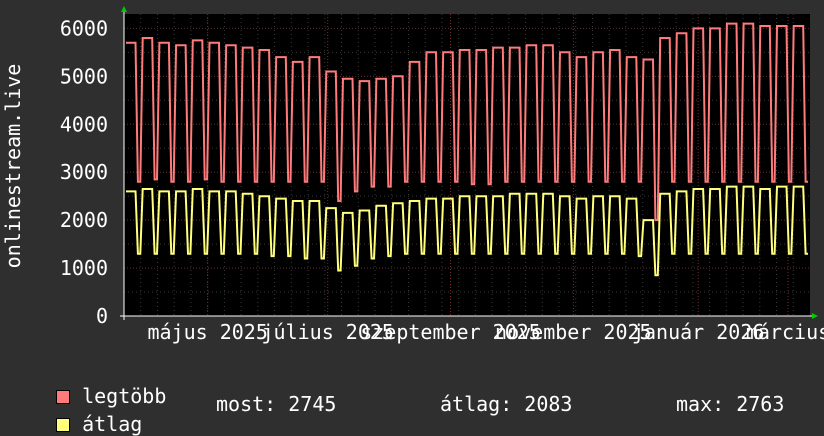  Describe the element at coordinates (785, 332) in the screenshot. I see `x-tick-label: március` at that location.